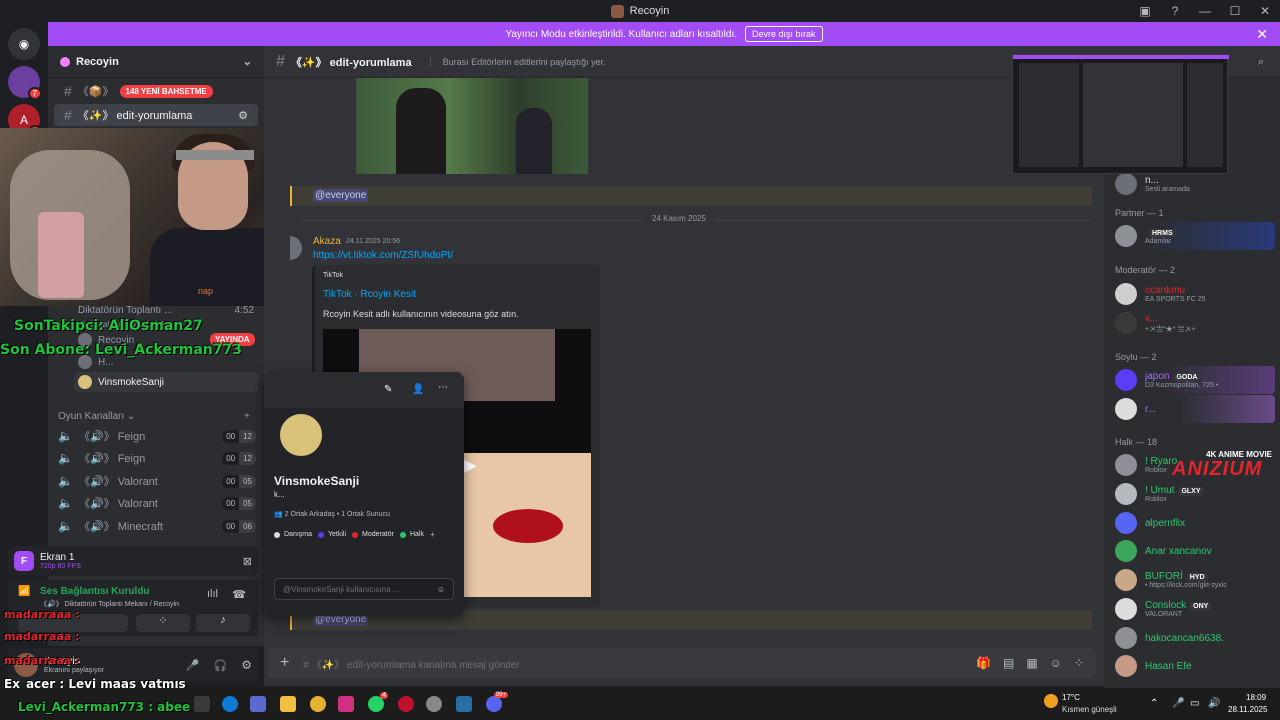 This screenshot has width=1280, height=720. What do you see at coordinates (25, 83) in the screenshot?
I see `server-icon: 7` at bounding box center [25, 83].